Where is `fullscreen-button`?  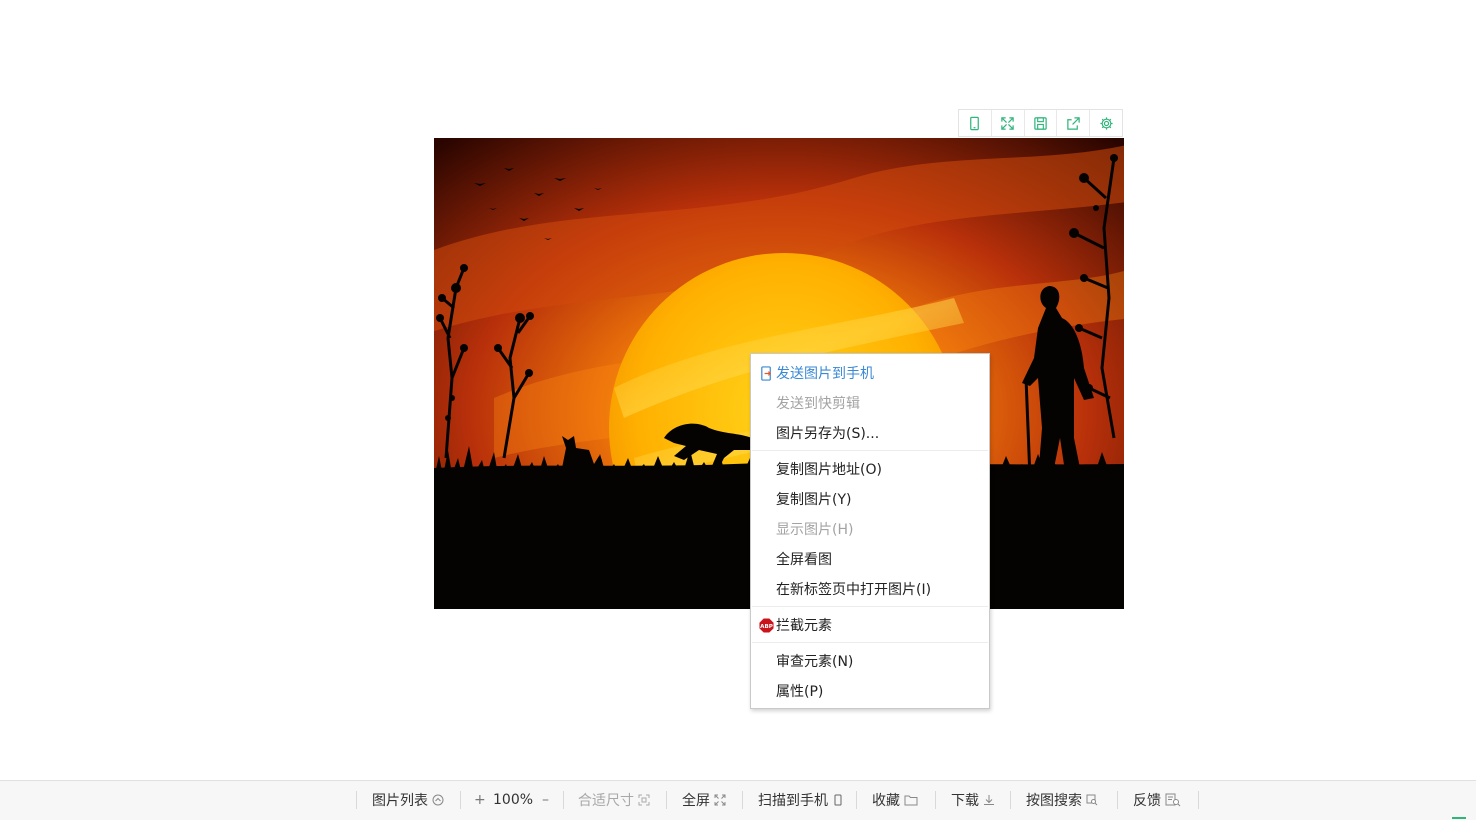 fullscreen-button is located at coordinates (1008, 123).